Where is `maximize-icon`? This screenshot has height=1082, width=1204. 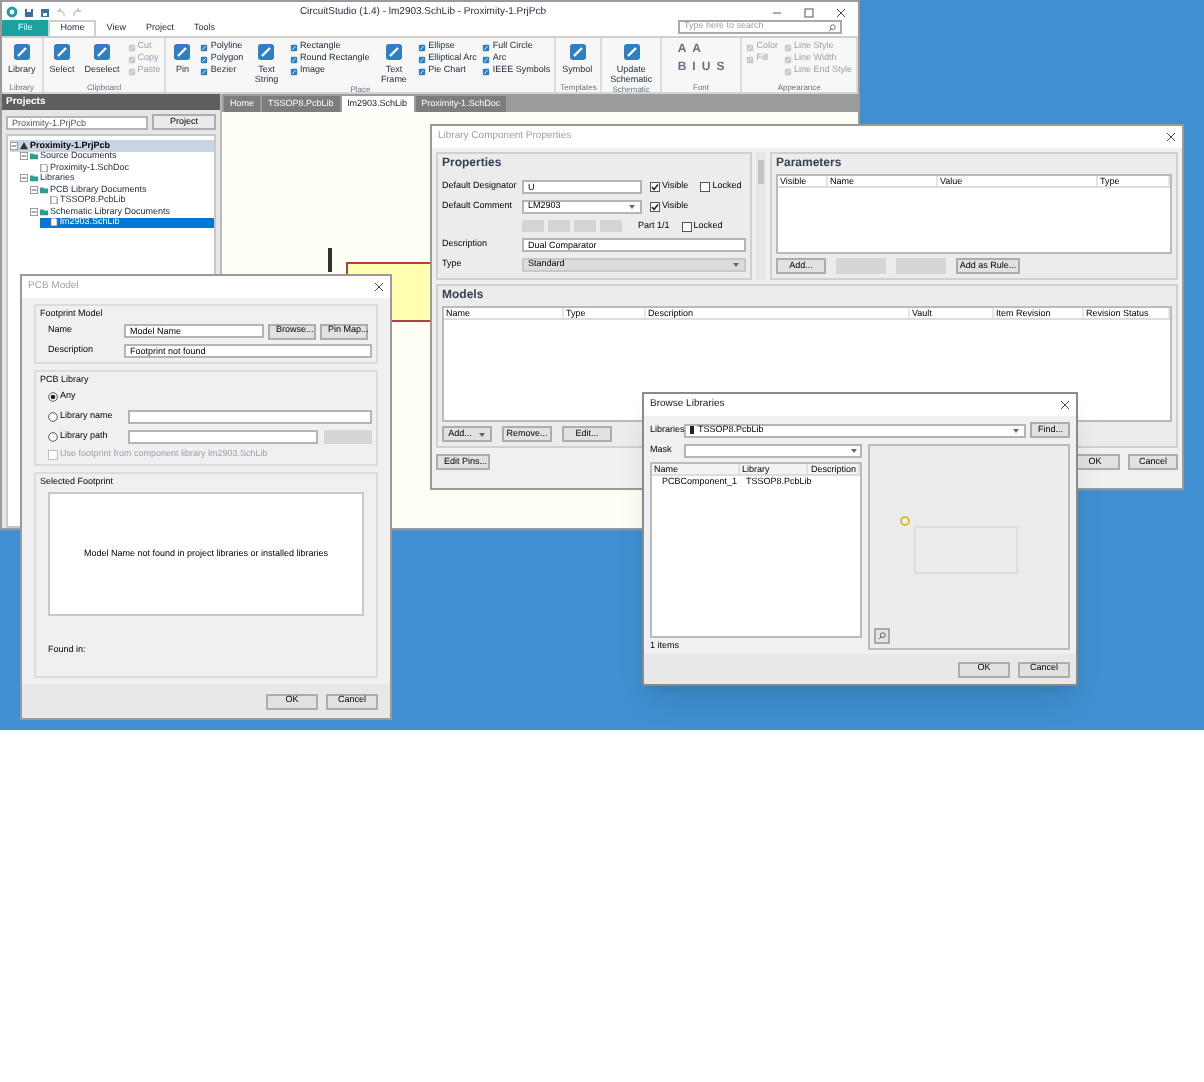 maximize-icon is located at coordinates (809, 12).